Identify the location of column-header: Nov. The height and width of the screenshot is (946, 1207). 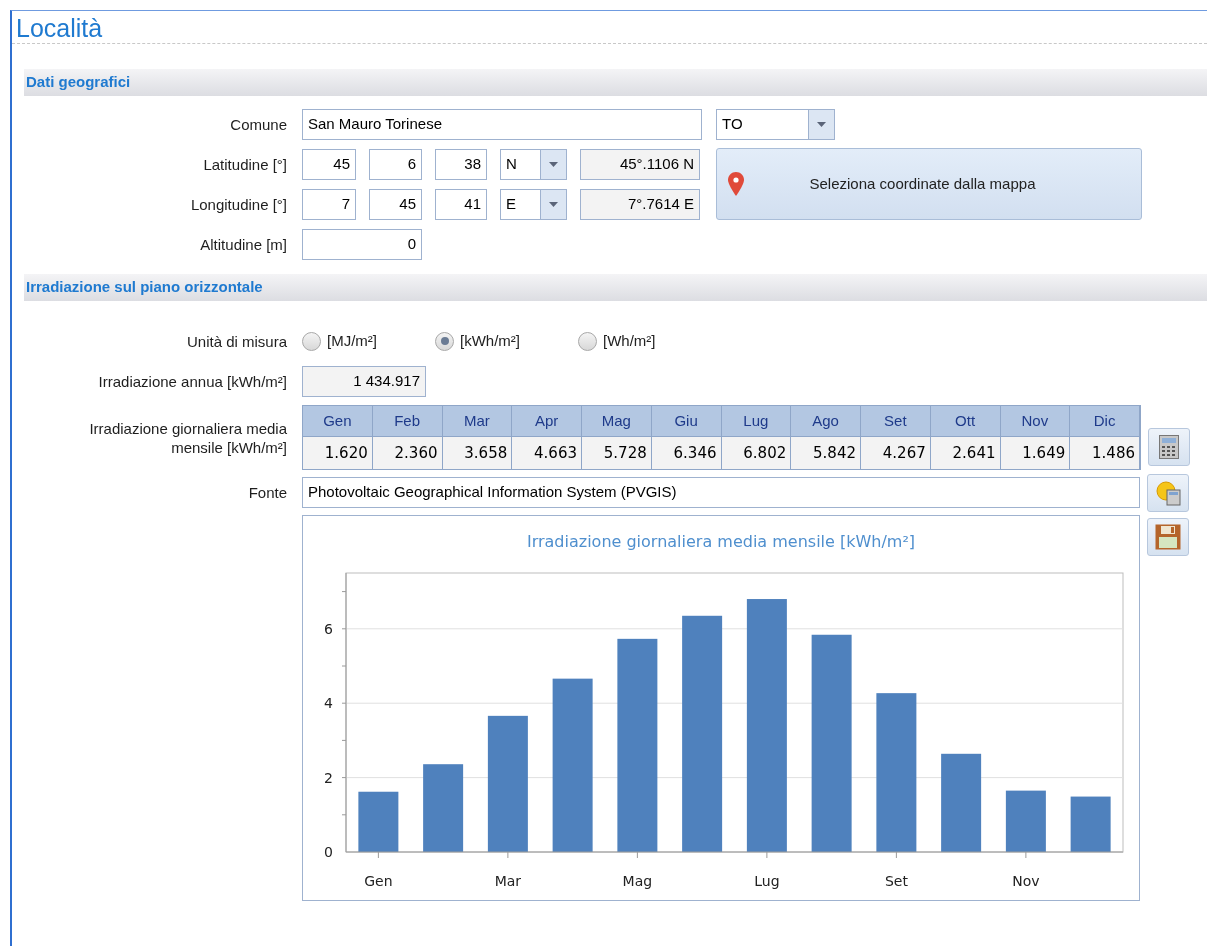
(1035, 421).